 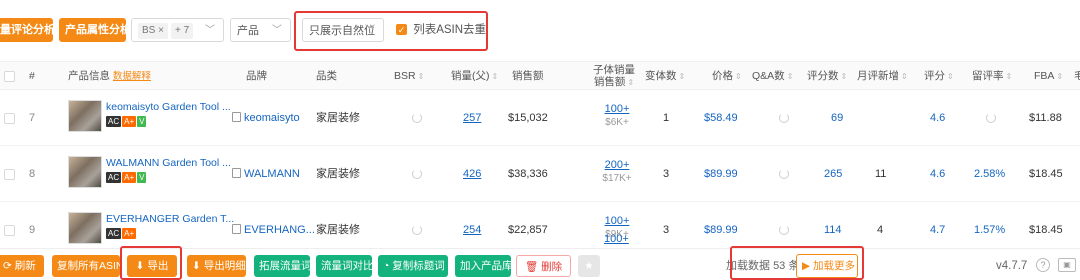 What do you see at coordinates (784, 118) in the screenshot?
I see `qa-loading` at bounding box center [784, 118].